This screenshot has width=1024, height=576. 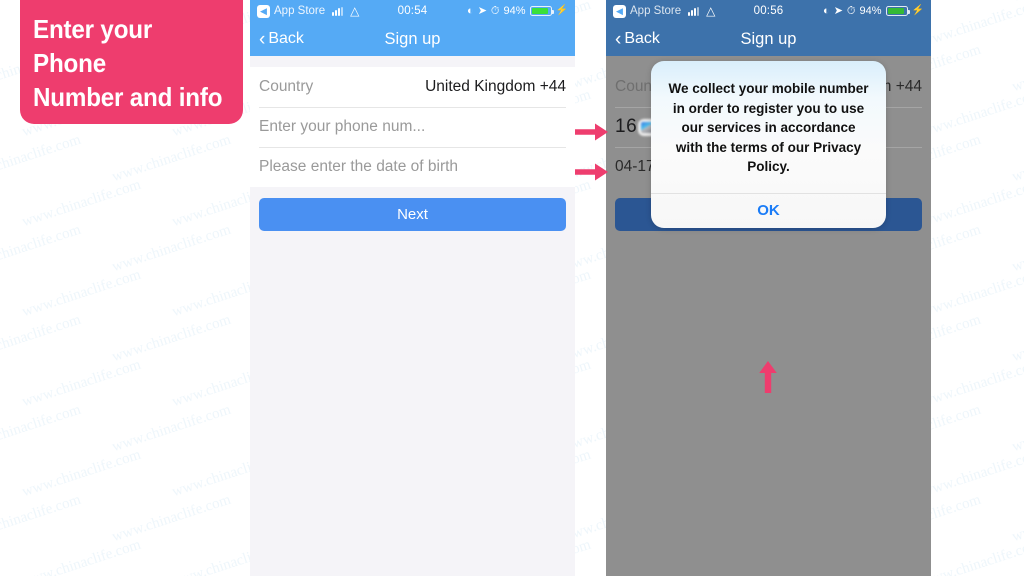 I want to click on arrow-pointing-to-ok-button, so click(x=768, y=377).